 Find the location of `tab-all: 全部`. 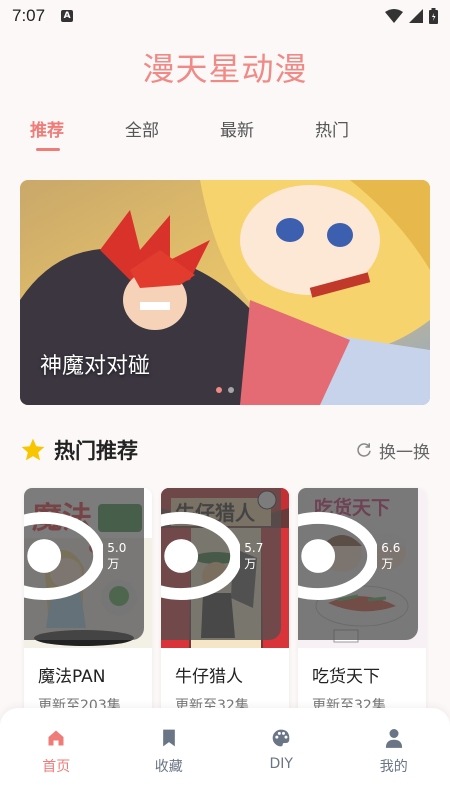

tab-all: 全部 is located at coordinates (172, 133).